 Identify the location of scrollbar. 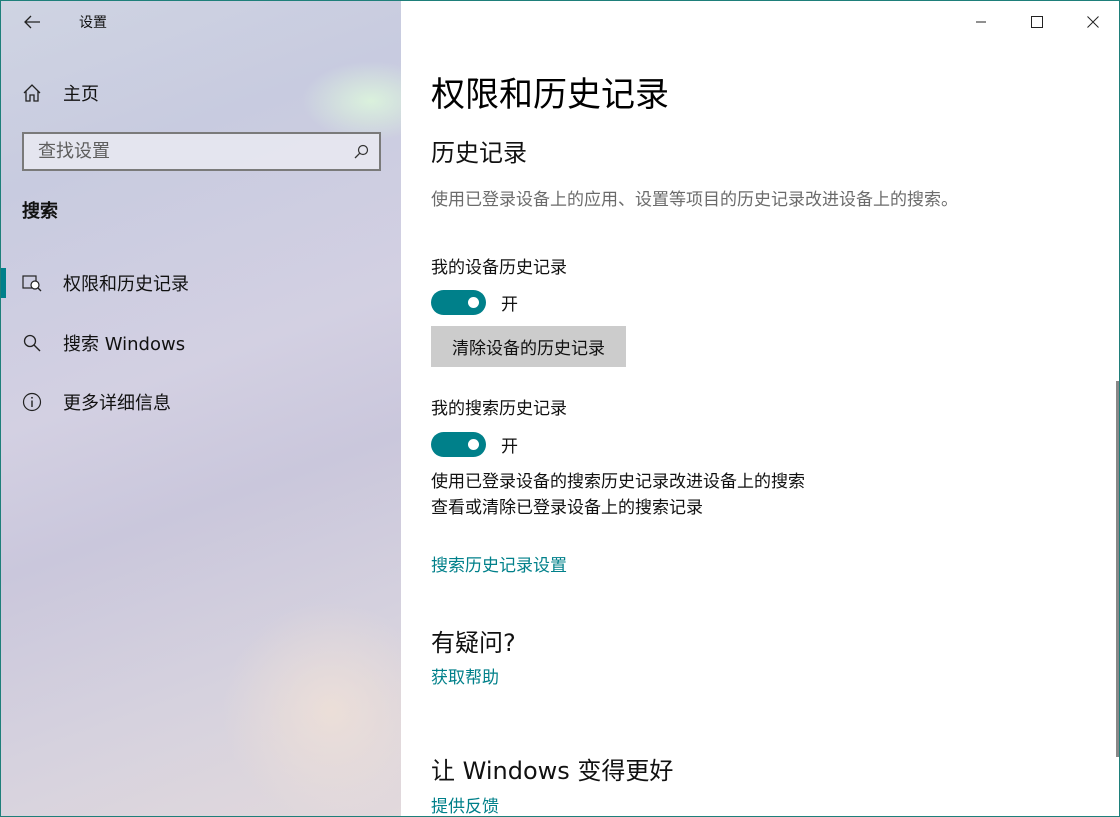
(1117, 569).